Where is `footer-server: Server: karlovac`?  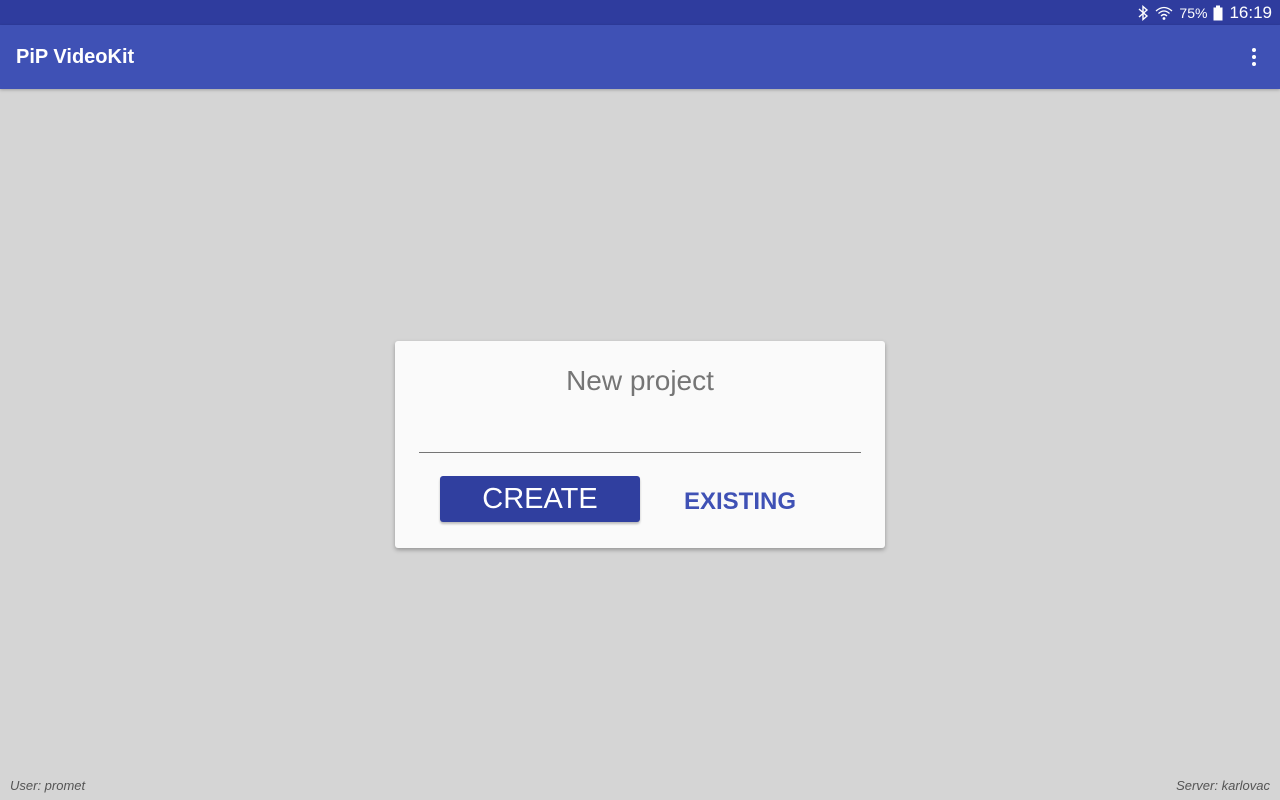
footer-server: Server: karlovac is located at coordinates (1223, 785).